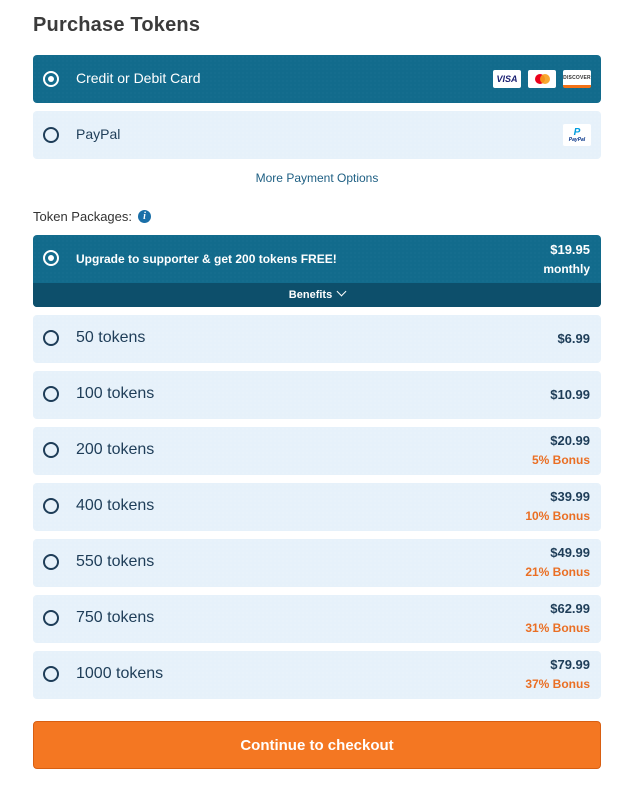 The image size is (637, 805). I want to click on more-payment-options-link: More Payment Options, so click(317, 178).